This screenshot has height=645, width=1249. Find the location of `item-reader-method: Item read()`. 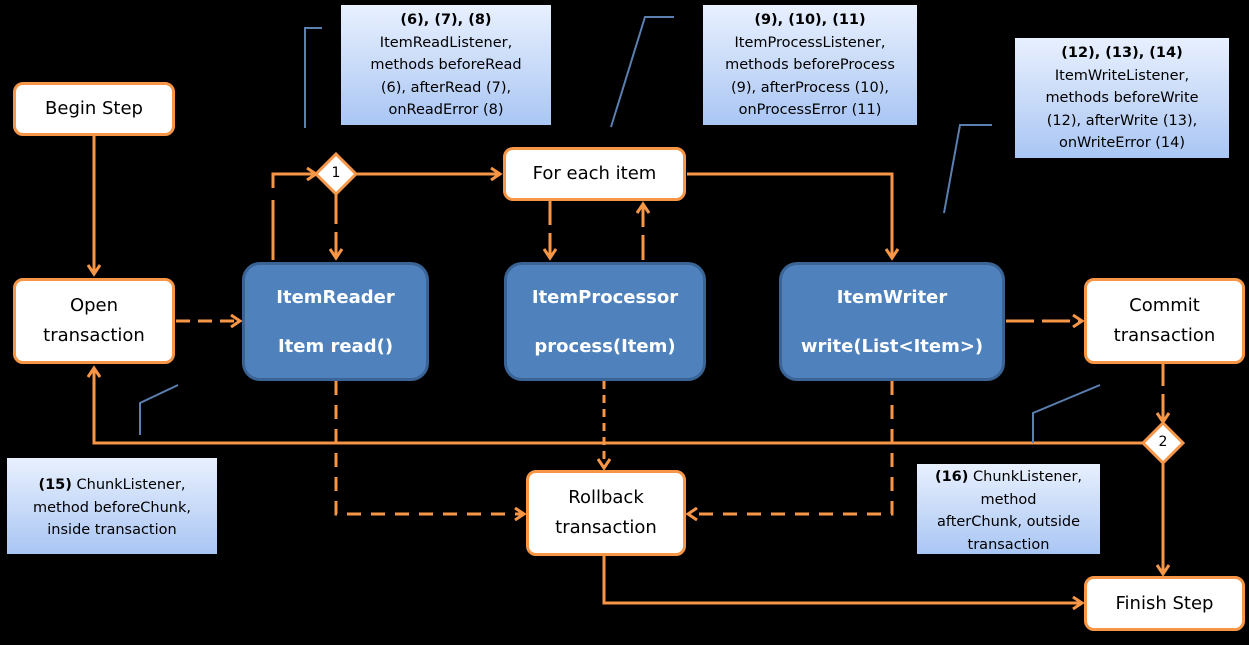

item-reader-method: Item read() is located at coordinates (335, 346).